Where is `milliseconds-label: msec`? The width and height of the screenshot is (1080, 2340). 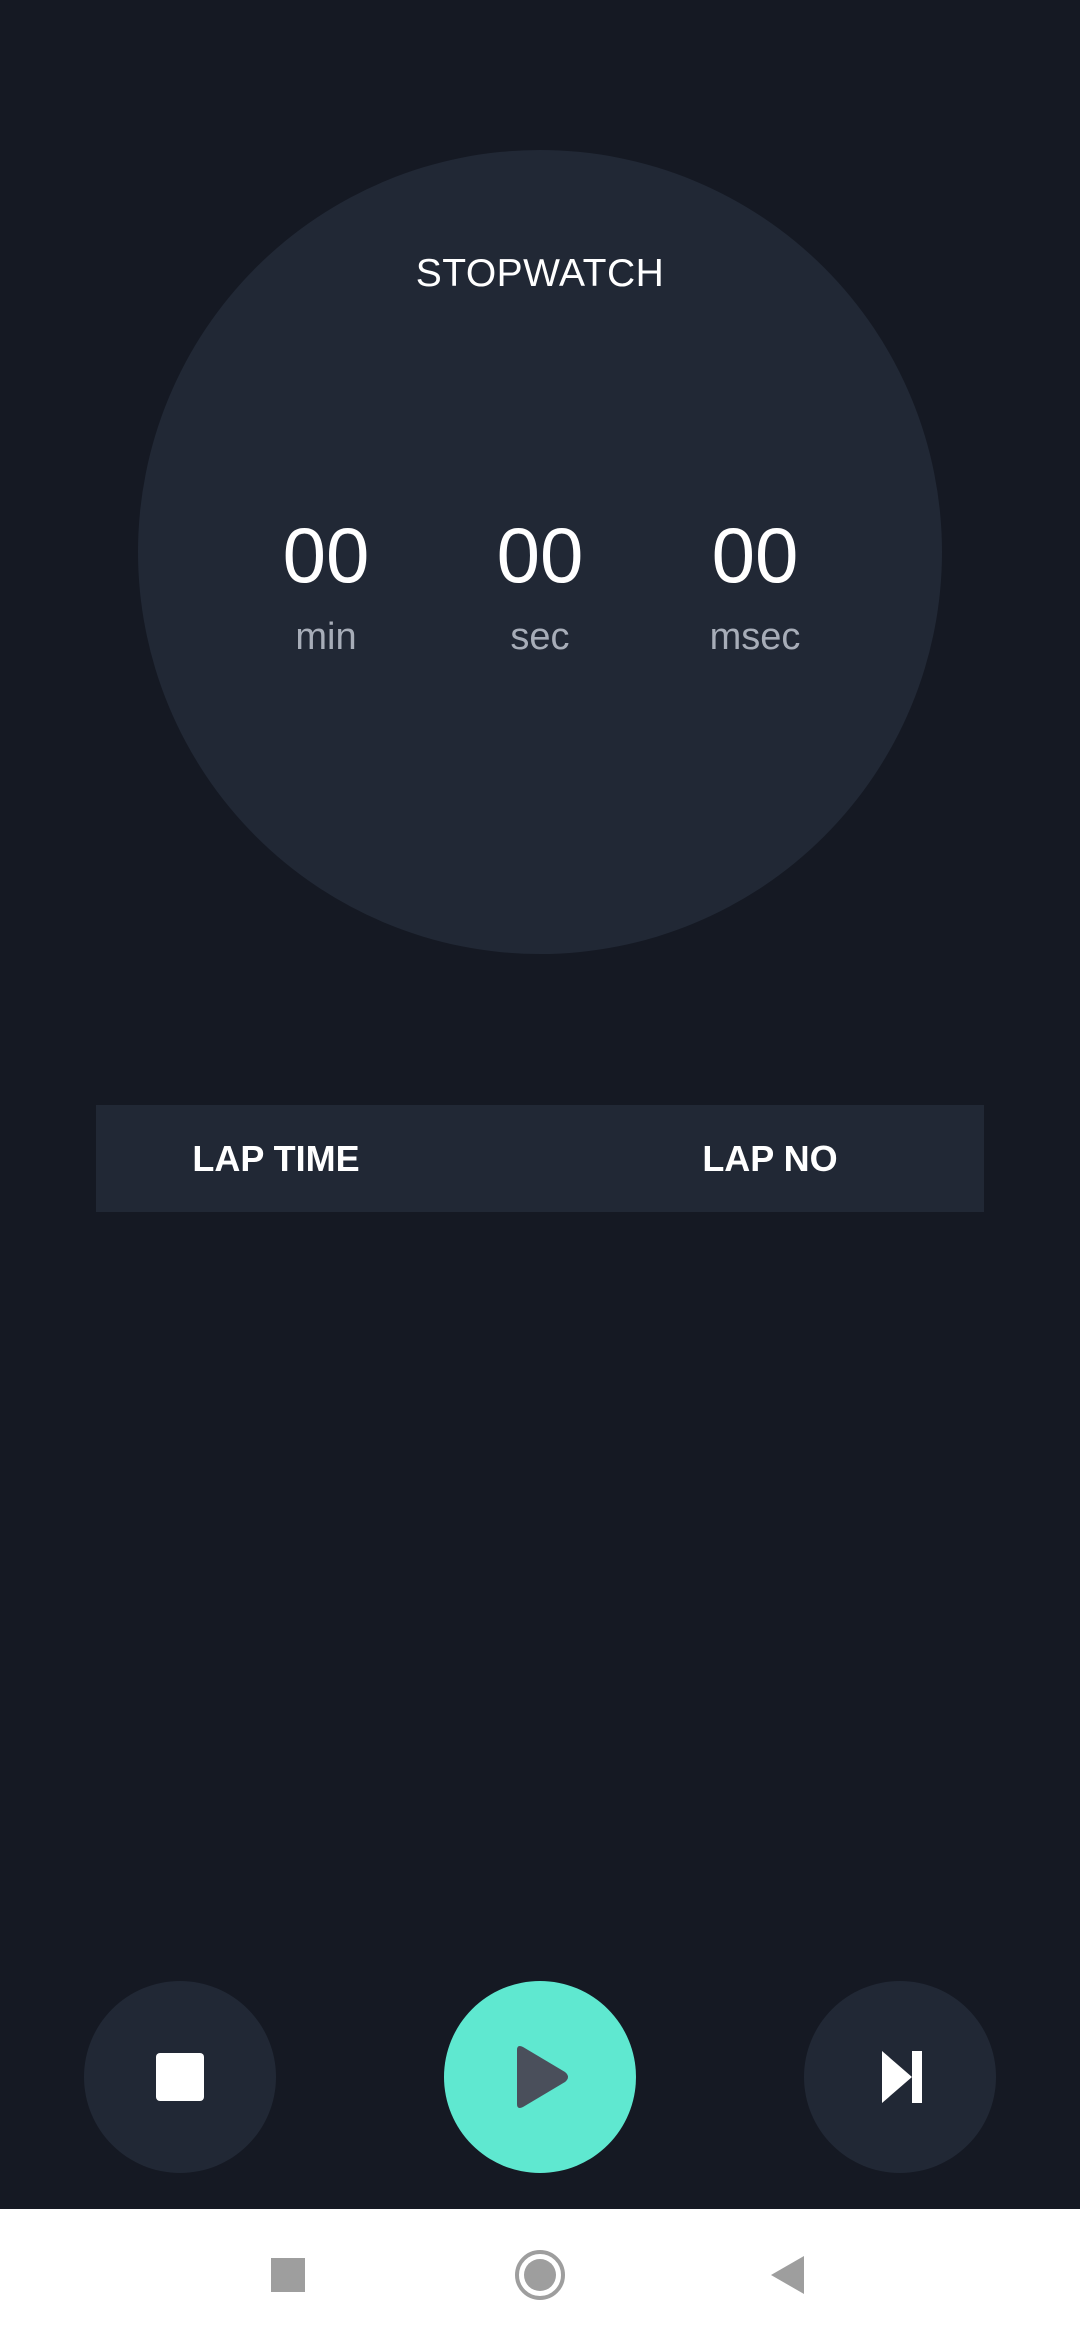 milliseconds-label: msec is located at coordinates (755, 637).